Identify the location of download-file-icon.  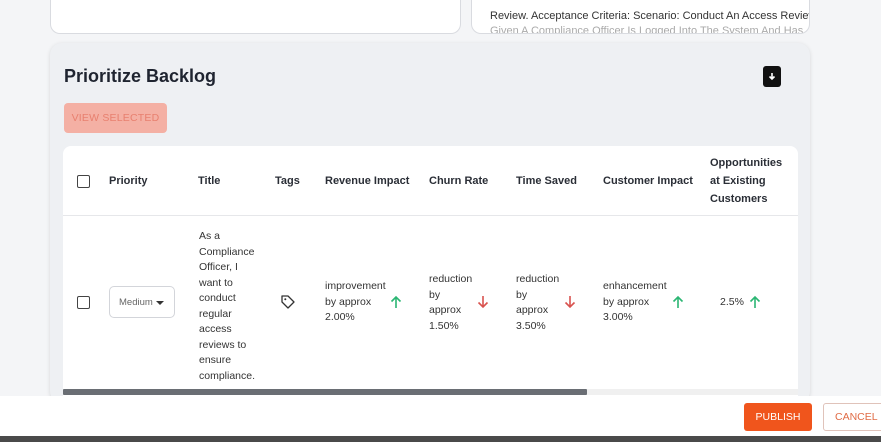
(772, 77).